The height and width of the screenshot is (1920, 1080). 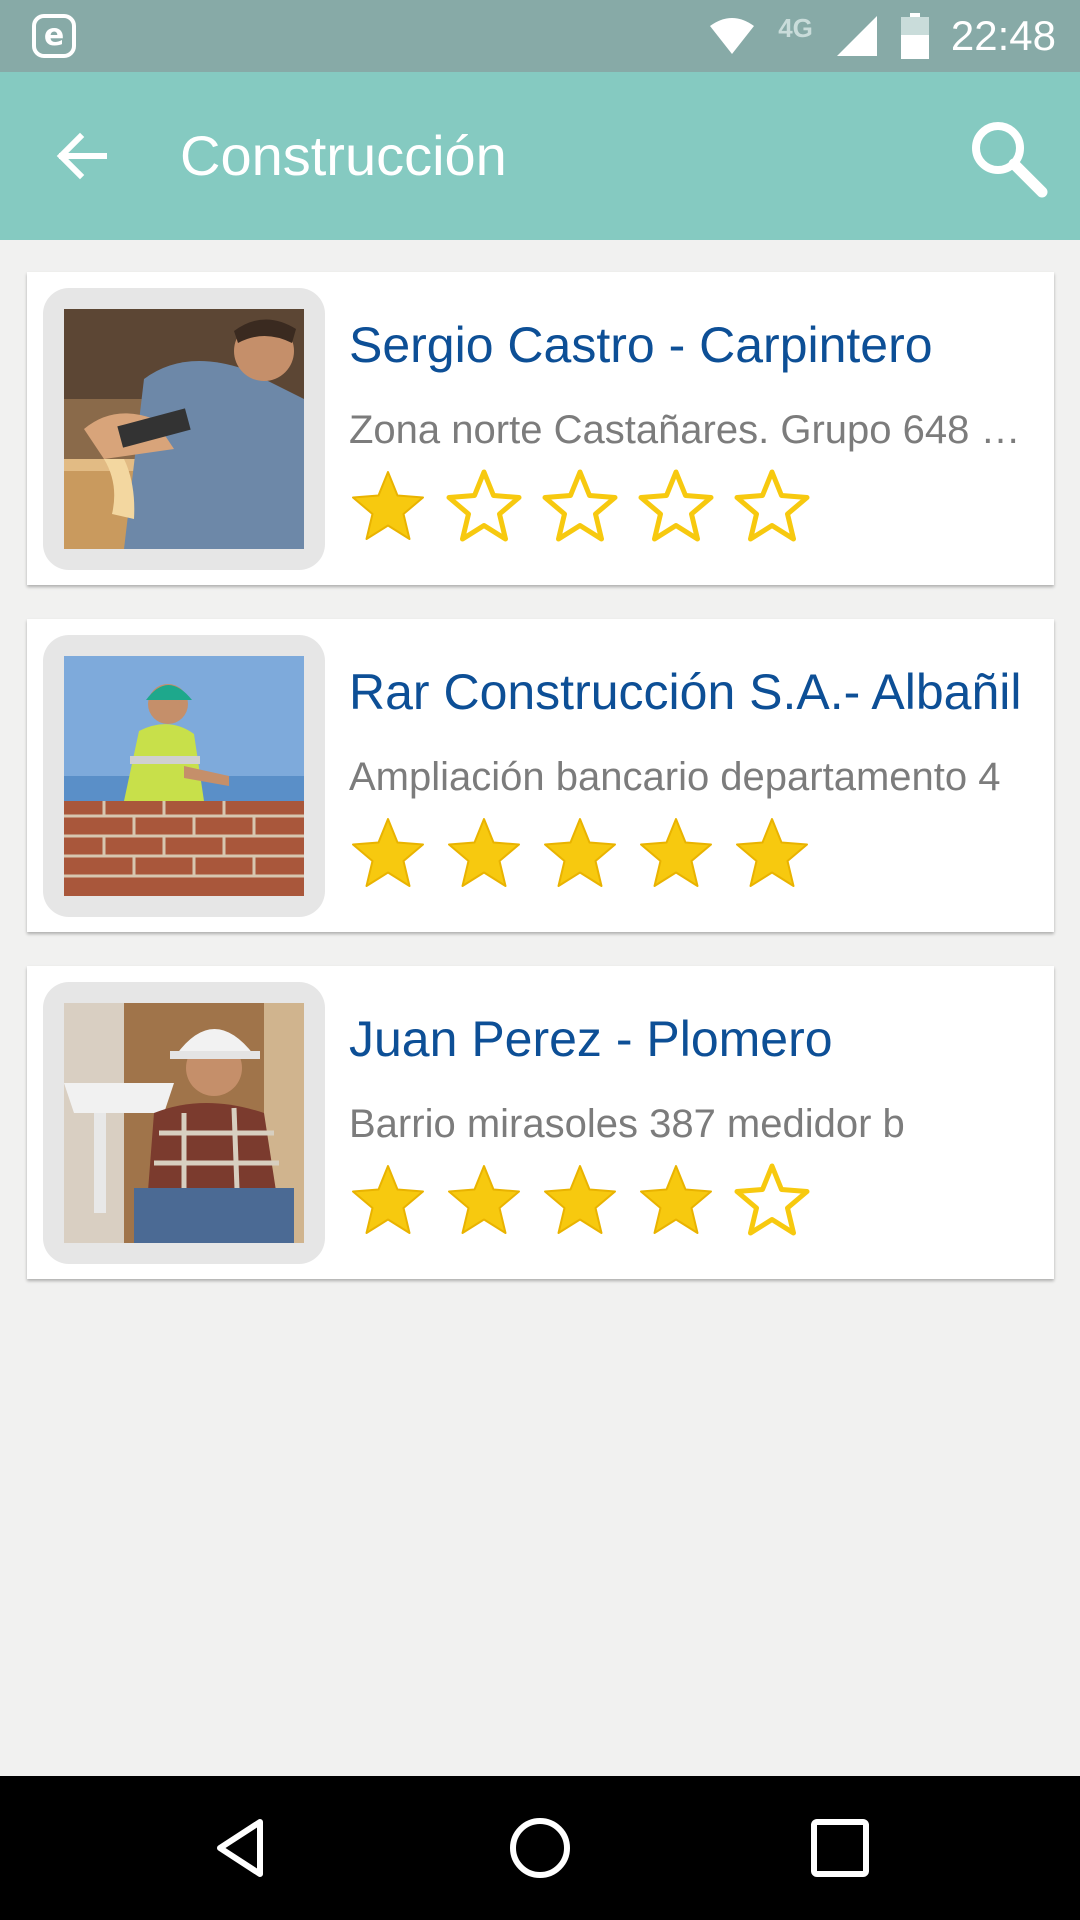 I want to click on listing-title: Juan Perez - Plomero, so click(x=591, y=1039).